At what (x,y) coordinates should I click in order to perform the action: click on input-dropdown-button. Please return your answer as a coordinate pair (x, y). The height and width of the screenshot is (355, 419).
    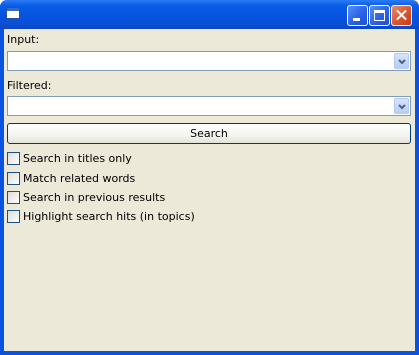
    Looking at the image, I should click on (401, 61).